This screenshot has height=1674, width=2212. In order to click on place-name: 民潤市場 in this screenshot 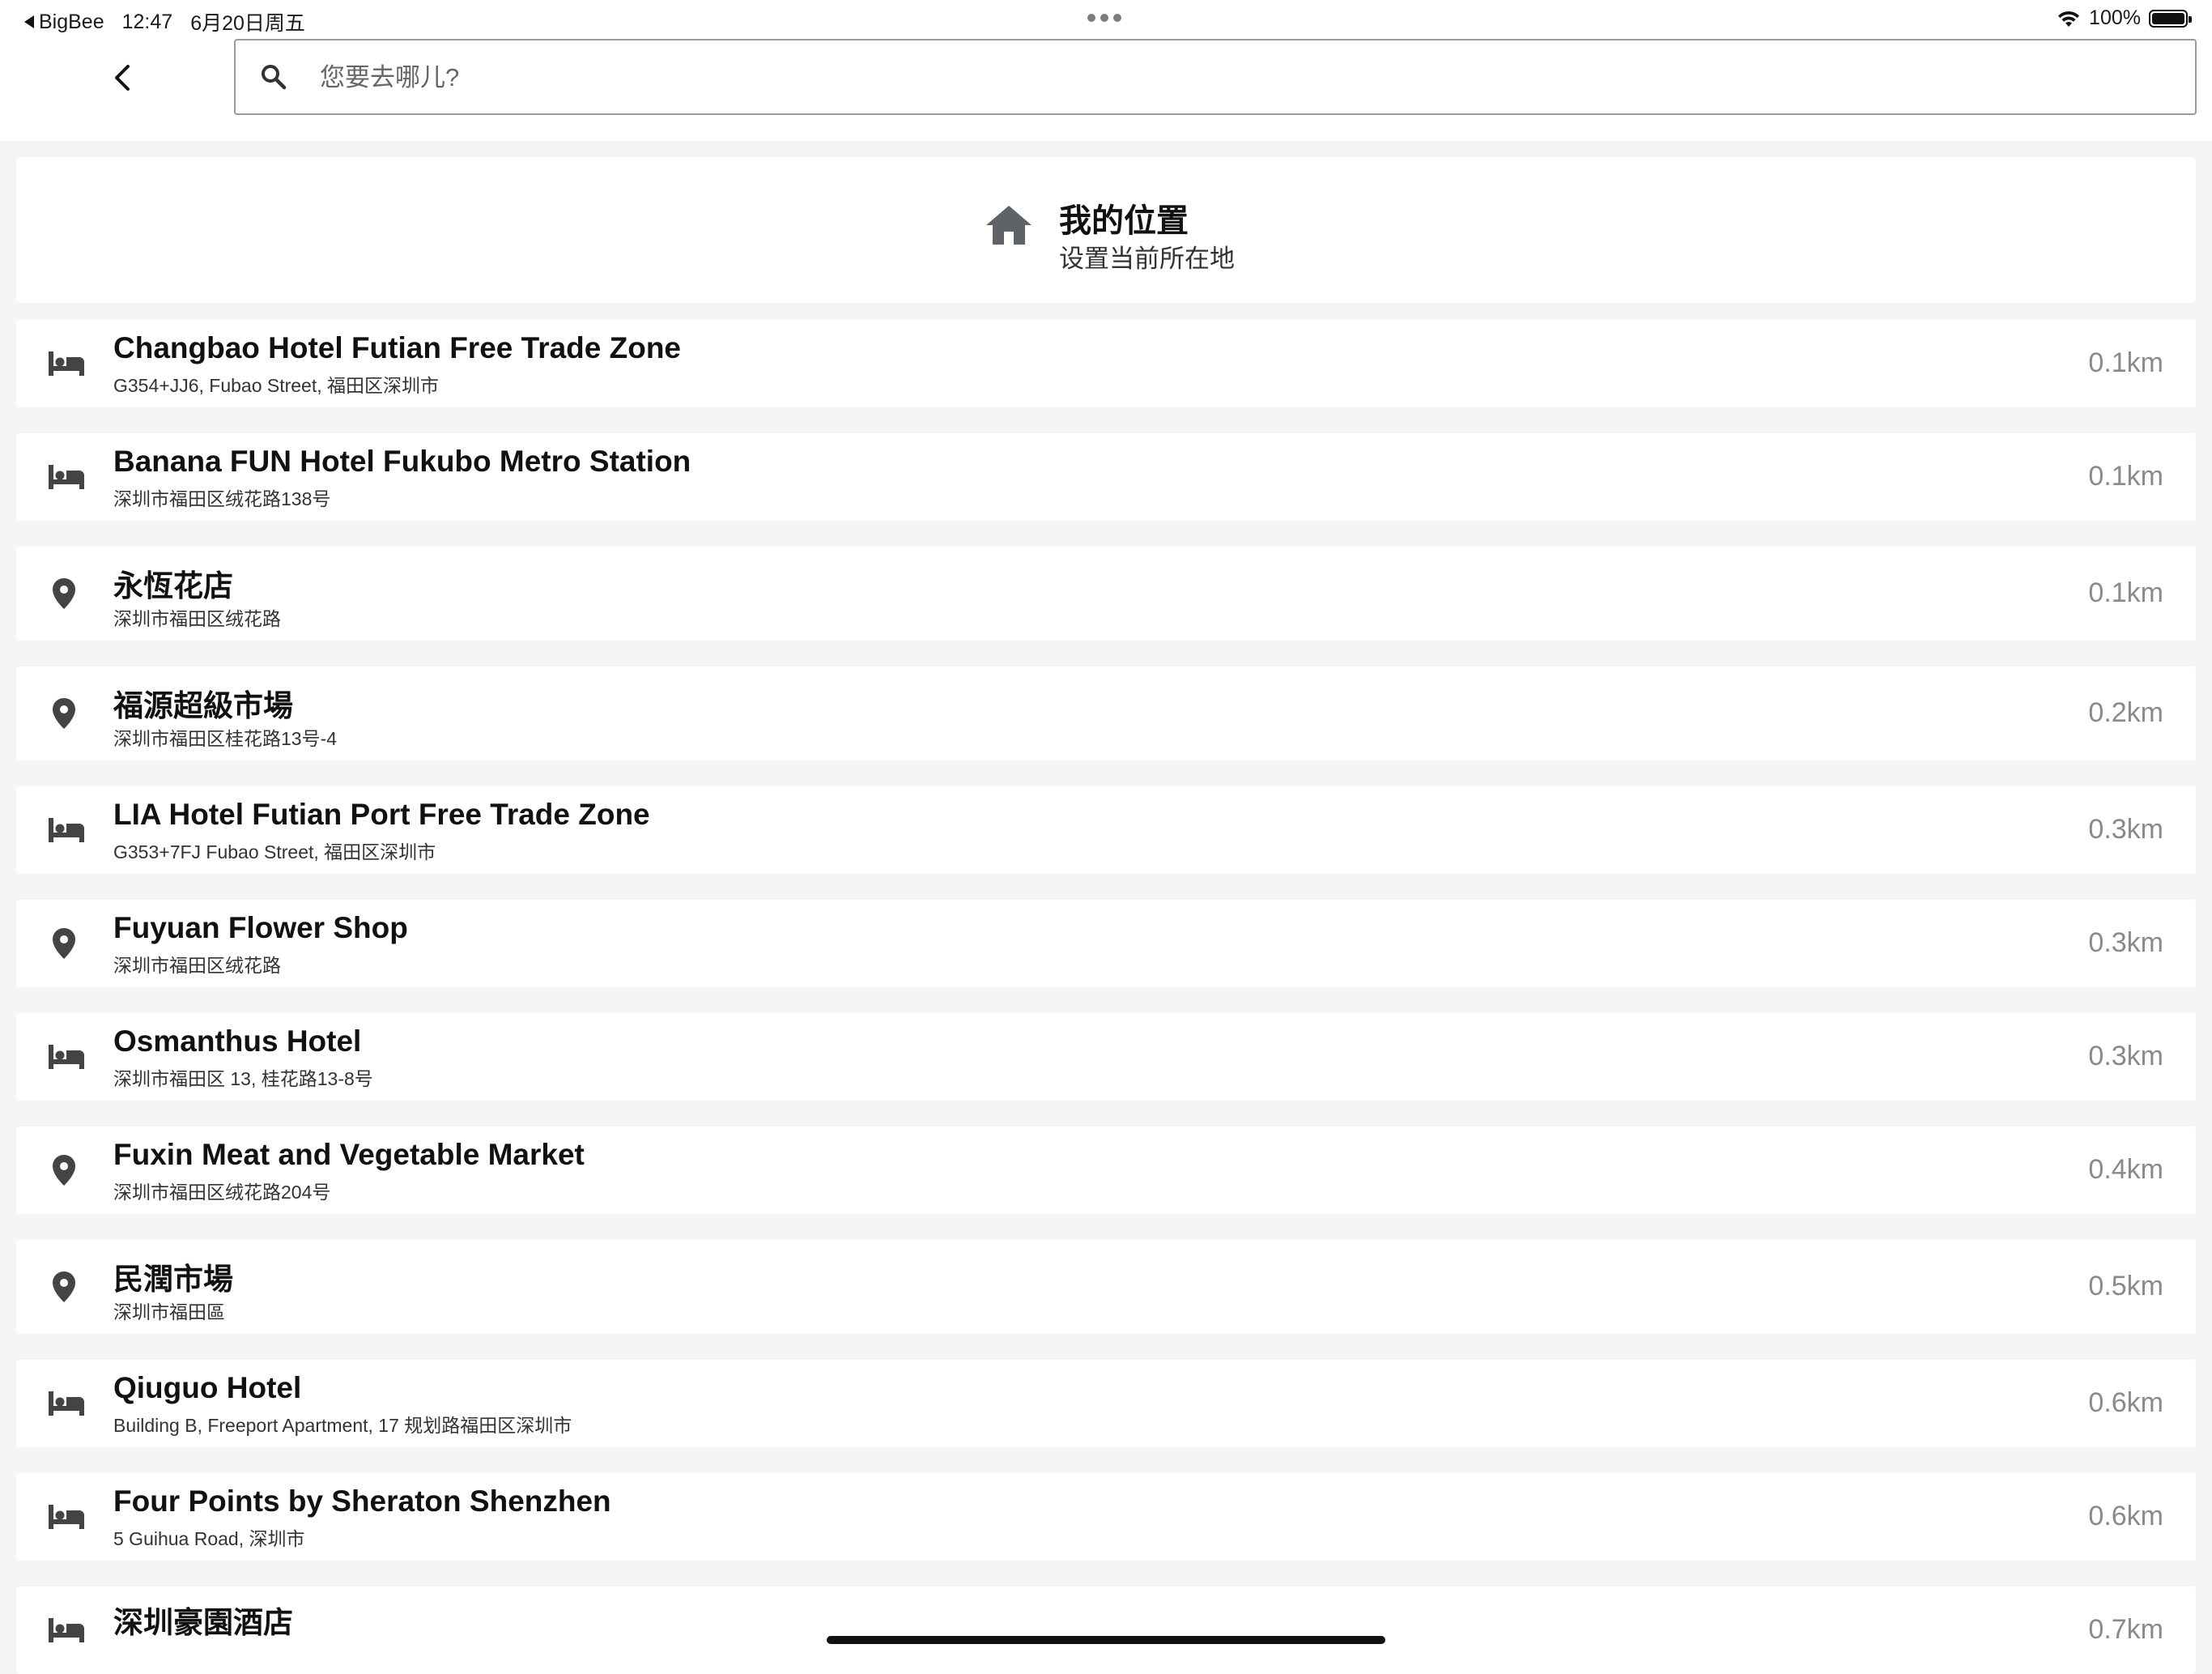, I will do `click(173, 1279)`.